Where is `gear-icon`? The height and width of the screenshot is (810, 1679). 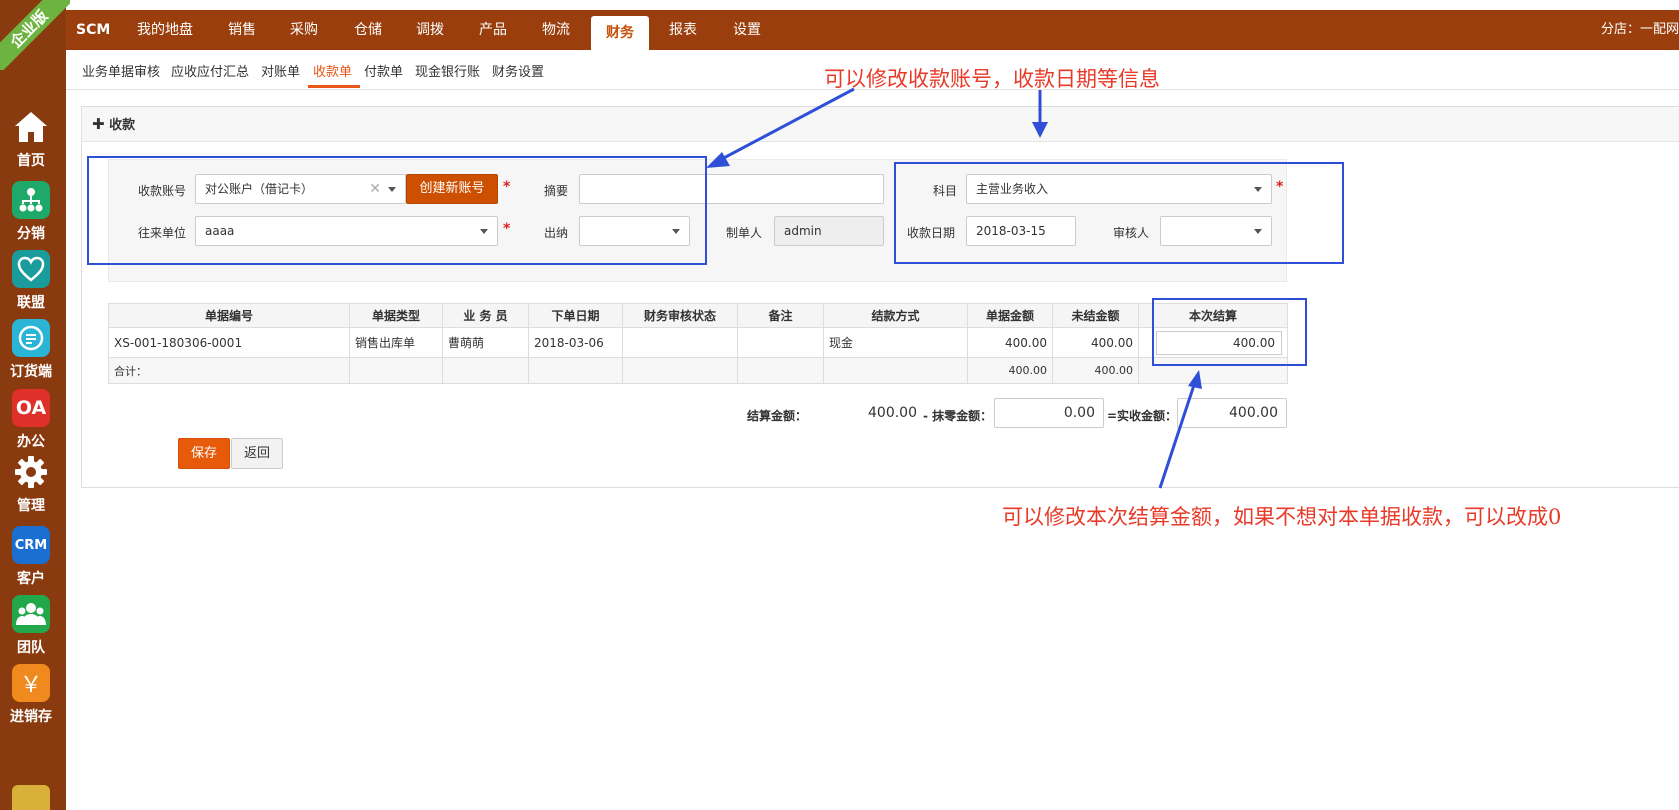
gear-icon is located at coordinates (31, 472).